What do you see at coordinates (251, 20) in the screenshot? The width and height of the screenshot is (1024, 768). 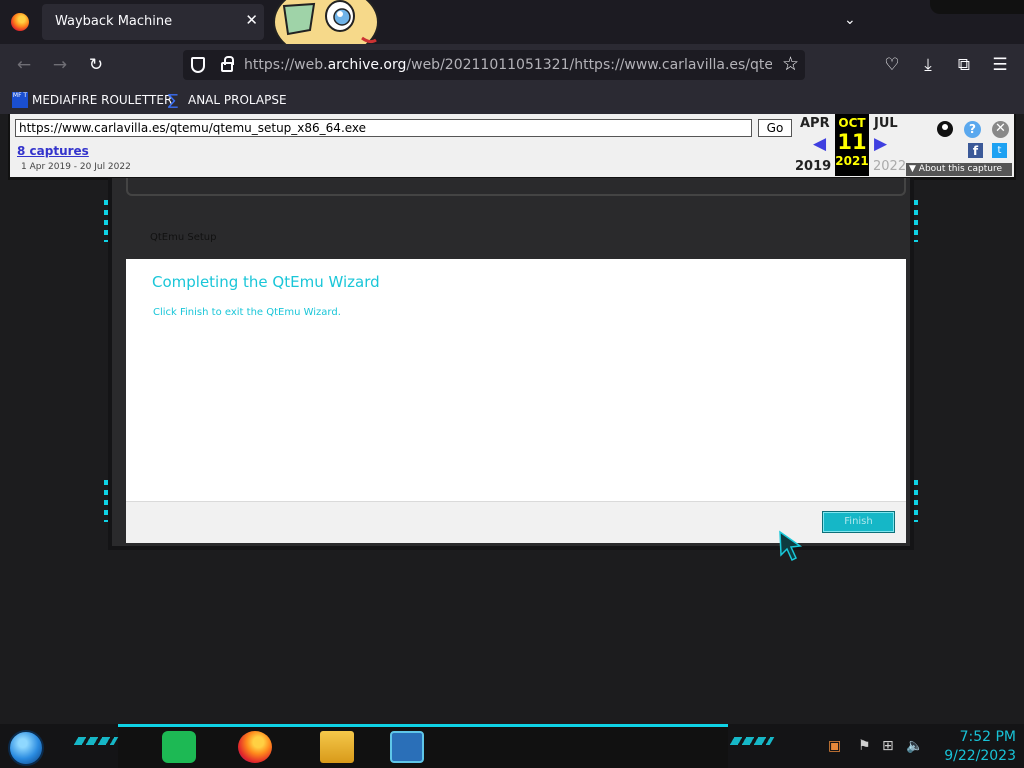 I see `tab-close-icon: ✕` at bounding box center [251, 20].